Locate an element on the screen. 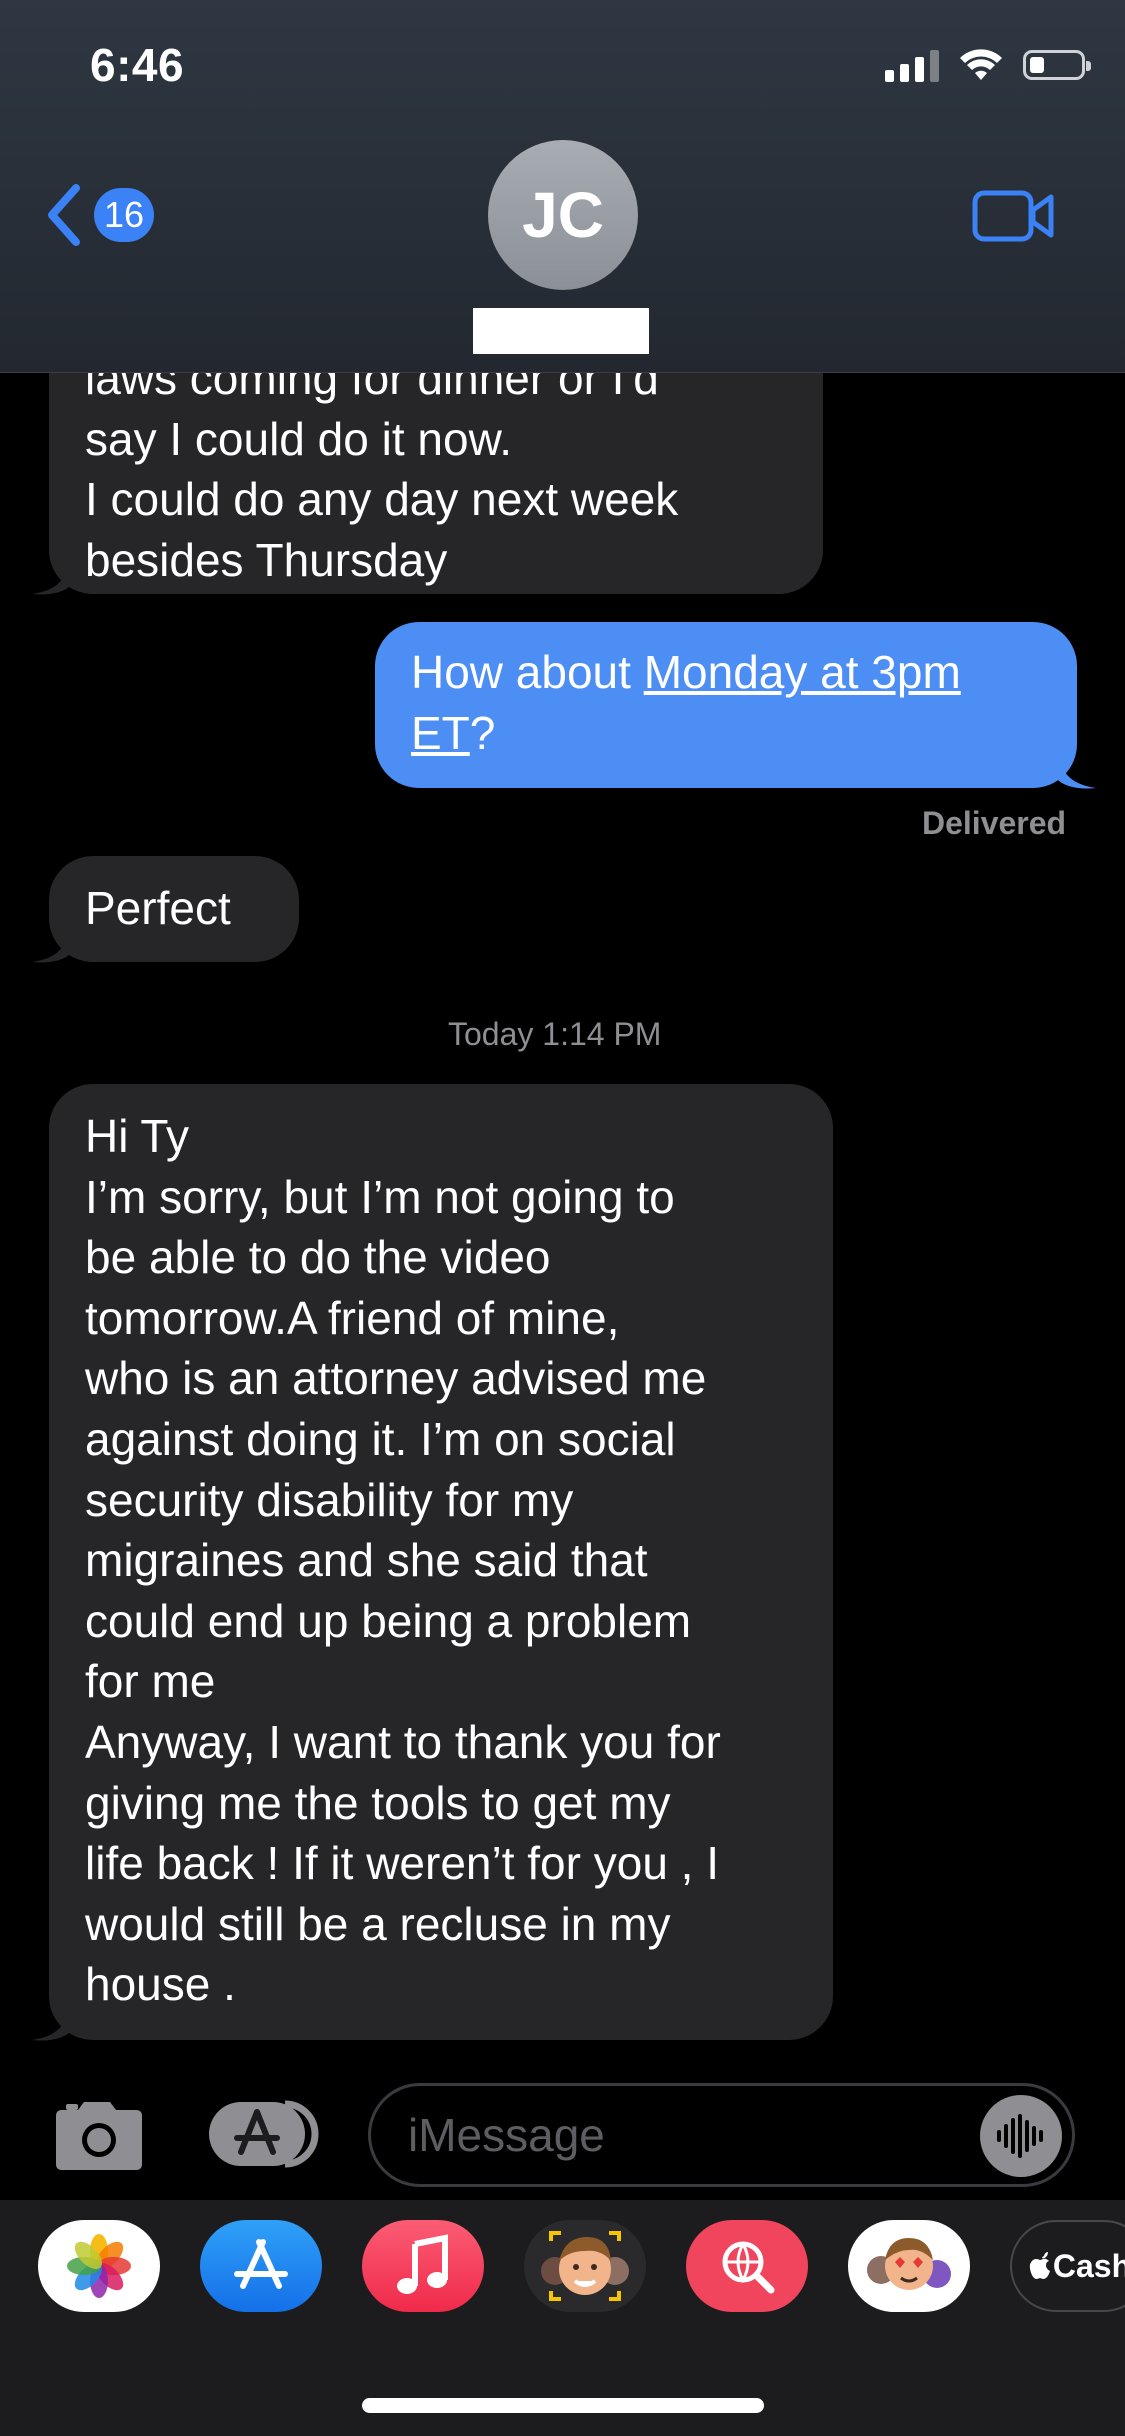 This screenshot has width=1125, height=2436. back-button: 16 is located at coordinates (99, 215).